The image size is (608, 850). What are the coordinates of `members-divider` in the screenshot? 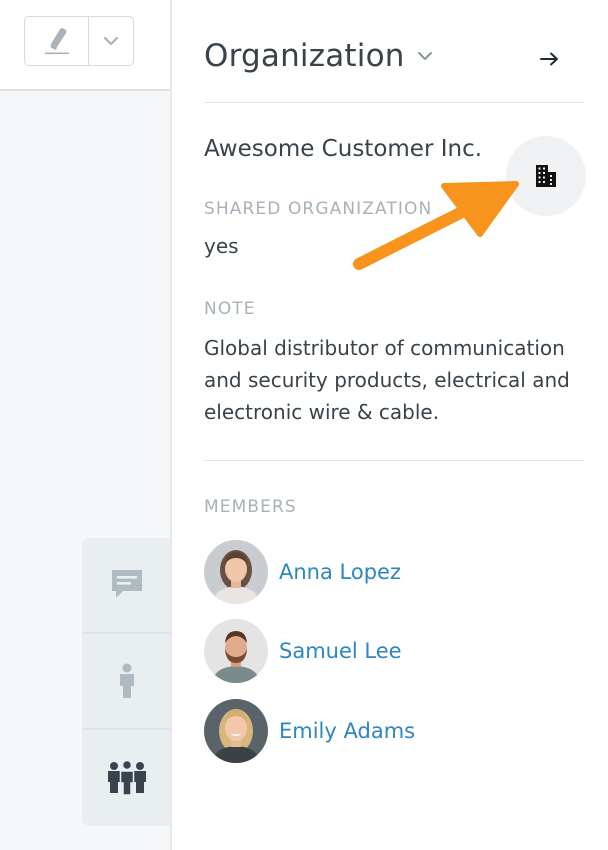 It's located at (394, 460).